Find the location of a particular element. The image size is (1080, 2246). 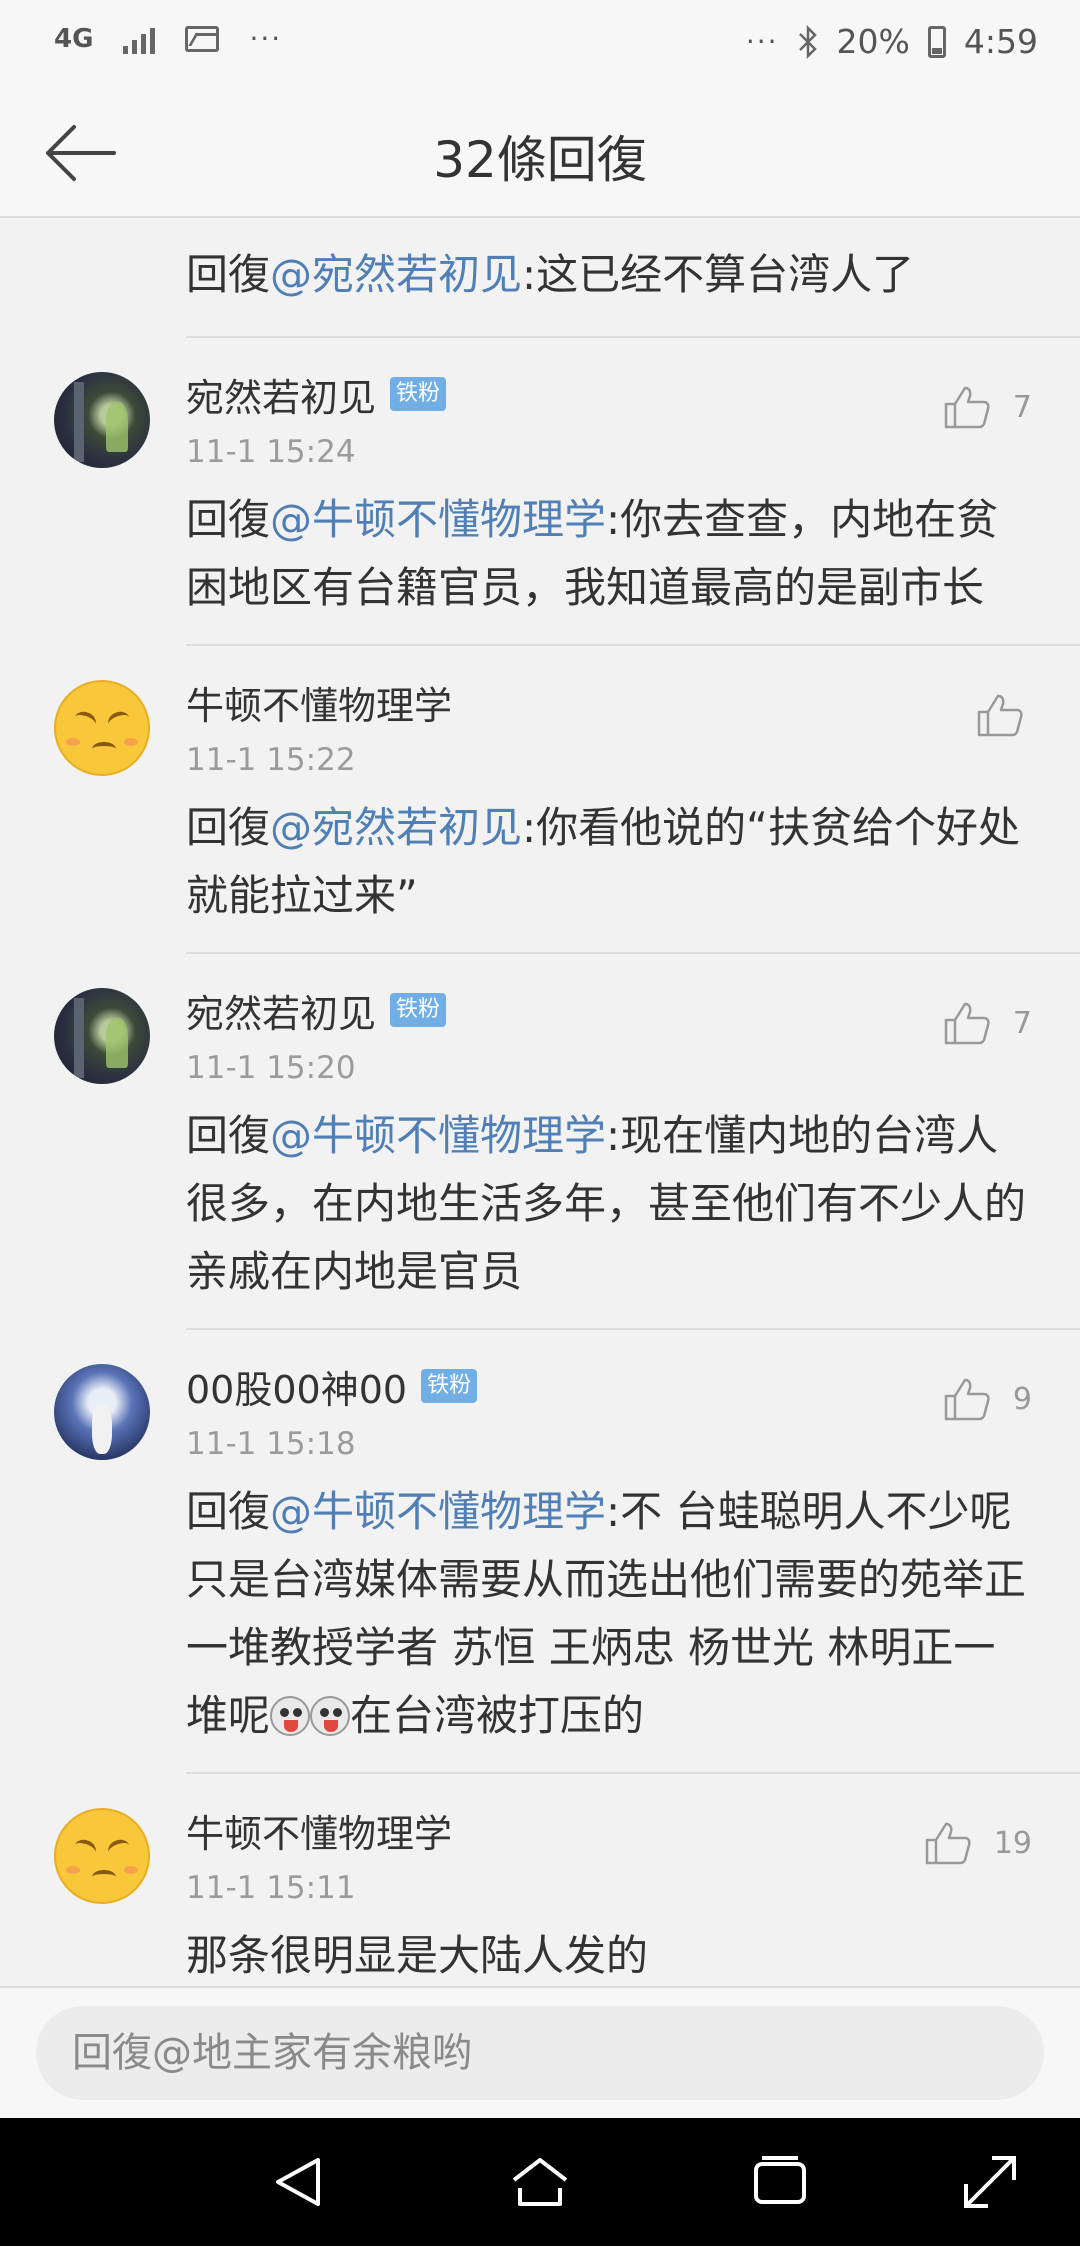

comment-text: 回復@宛然若初见:你看他说的“扶贫给个好处就能拉过来” is located at coordinates (608, 873).